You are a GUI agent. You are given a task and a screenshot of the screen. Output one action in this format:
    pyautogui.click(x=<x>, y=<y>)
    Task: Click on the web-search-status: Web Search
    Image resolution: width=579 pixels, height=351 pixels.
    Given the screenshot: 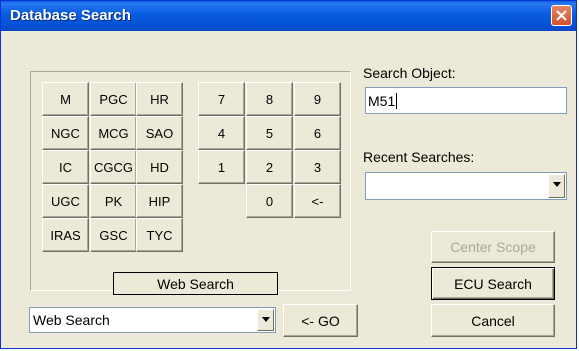 What is the action you would take?
    pyautogui.click(x=195, y=283)
    